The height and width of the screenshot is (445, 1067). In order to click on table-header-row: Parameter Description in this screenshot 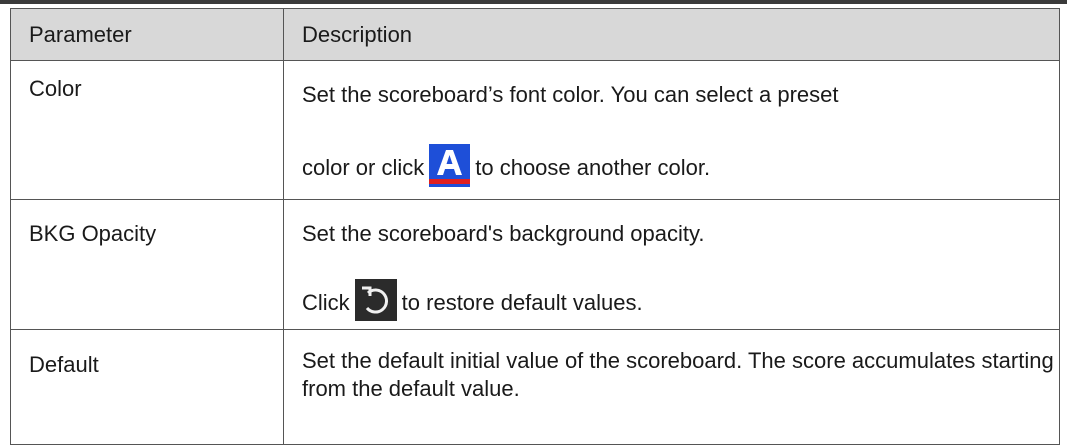, I will do `click(535, 34)`.